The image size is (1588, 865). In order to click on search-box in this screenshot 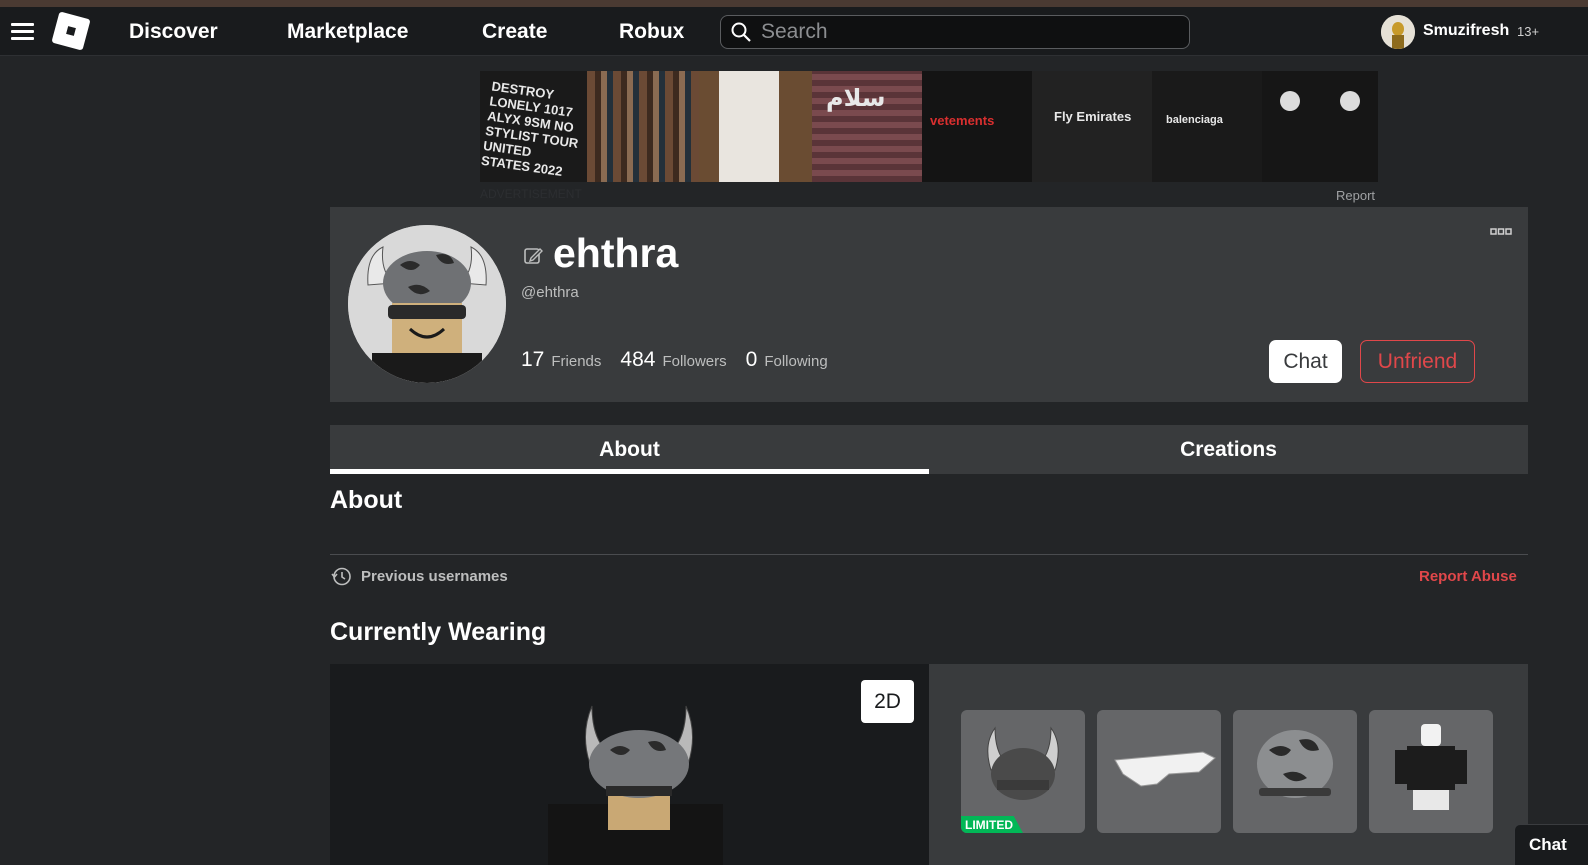, I will do `click(955, 32)`.